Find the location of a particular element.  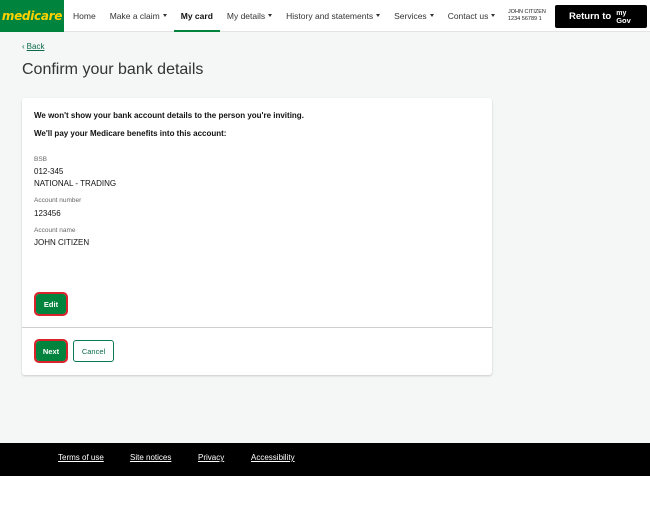

nav-home-label: Home is located at coordinates (84, 15).